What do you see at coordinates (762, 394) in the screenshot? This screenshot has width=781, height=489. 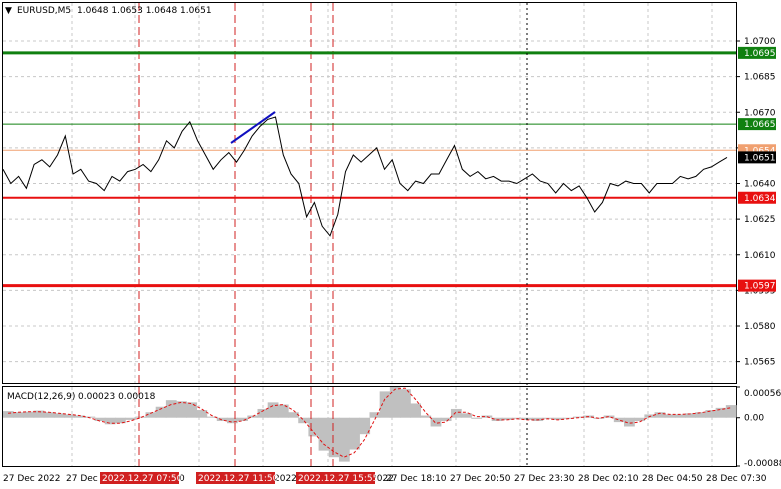 I see `macd-tick-label: 0.00056` at bounding box center [762, 394].